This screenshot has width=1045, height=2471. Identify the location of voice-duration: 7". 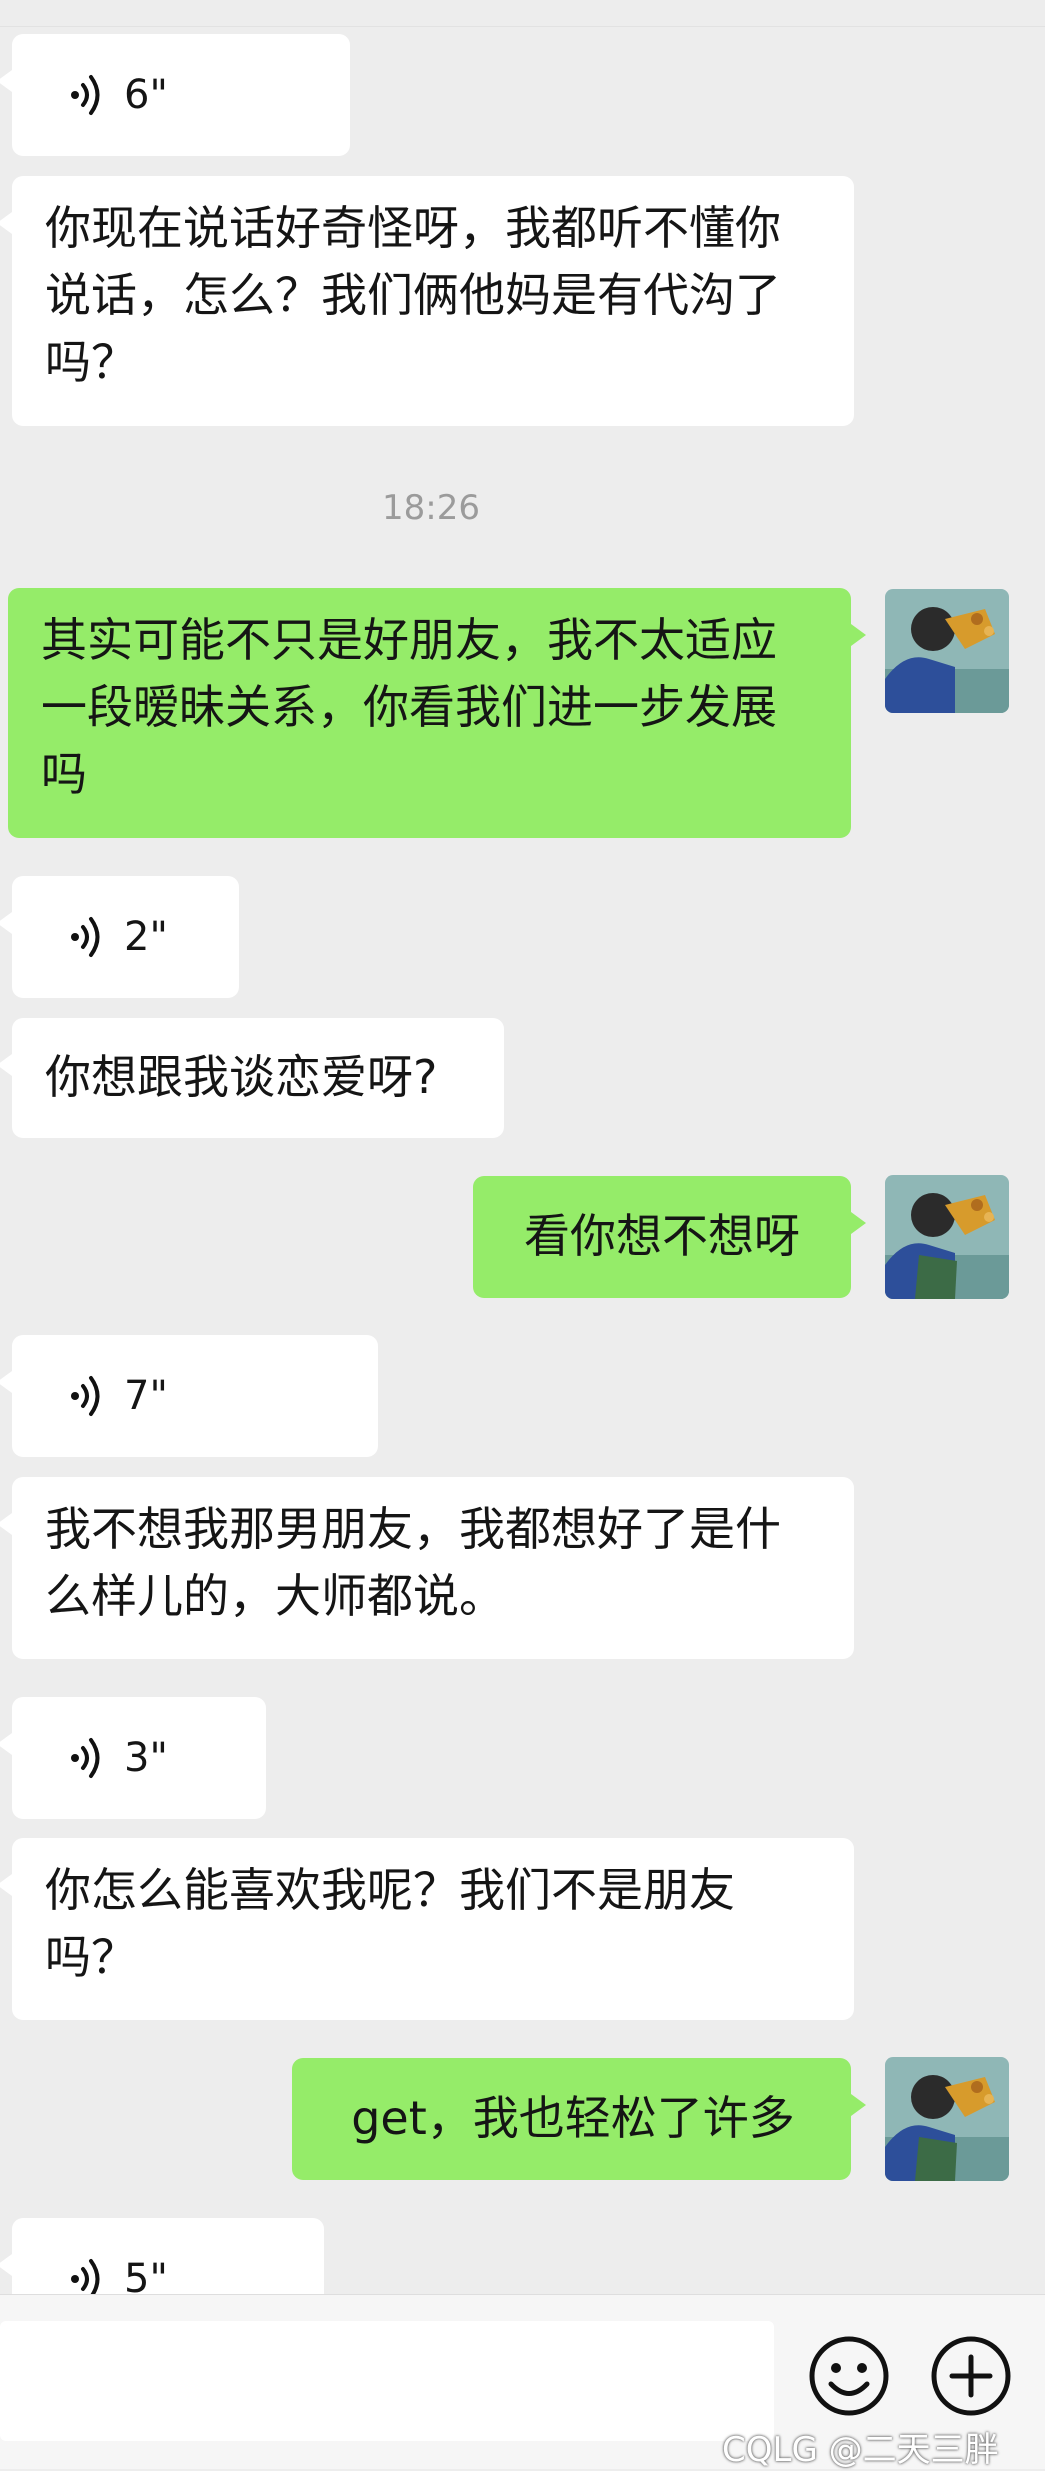
(146, 1396).